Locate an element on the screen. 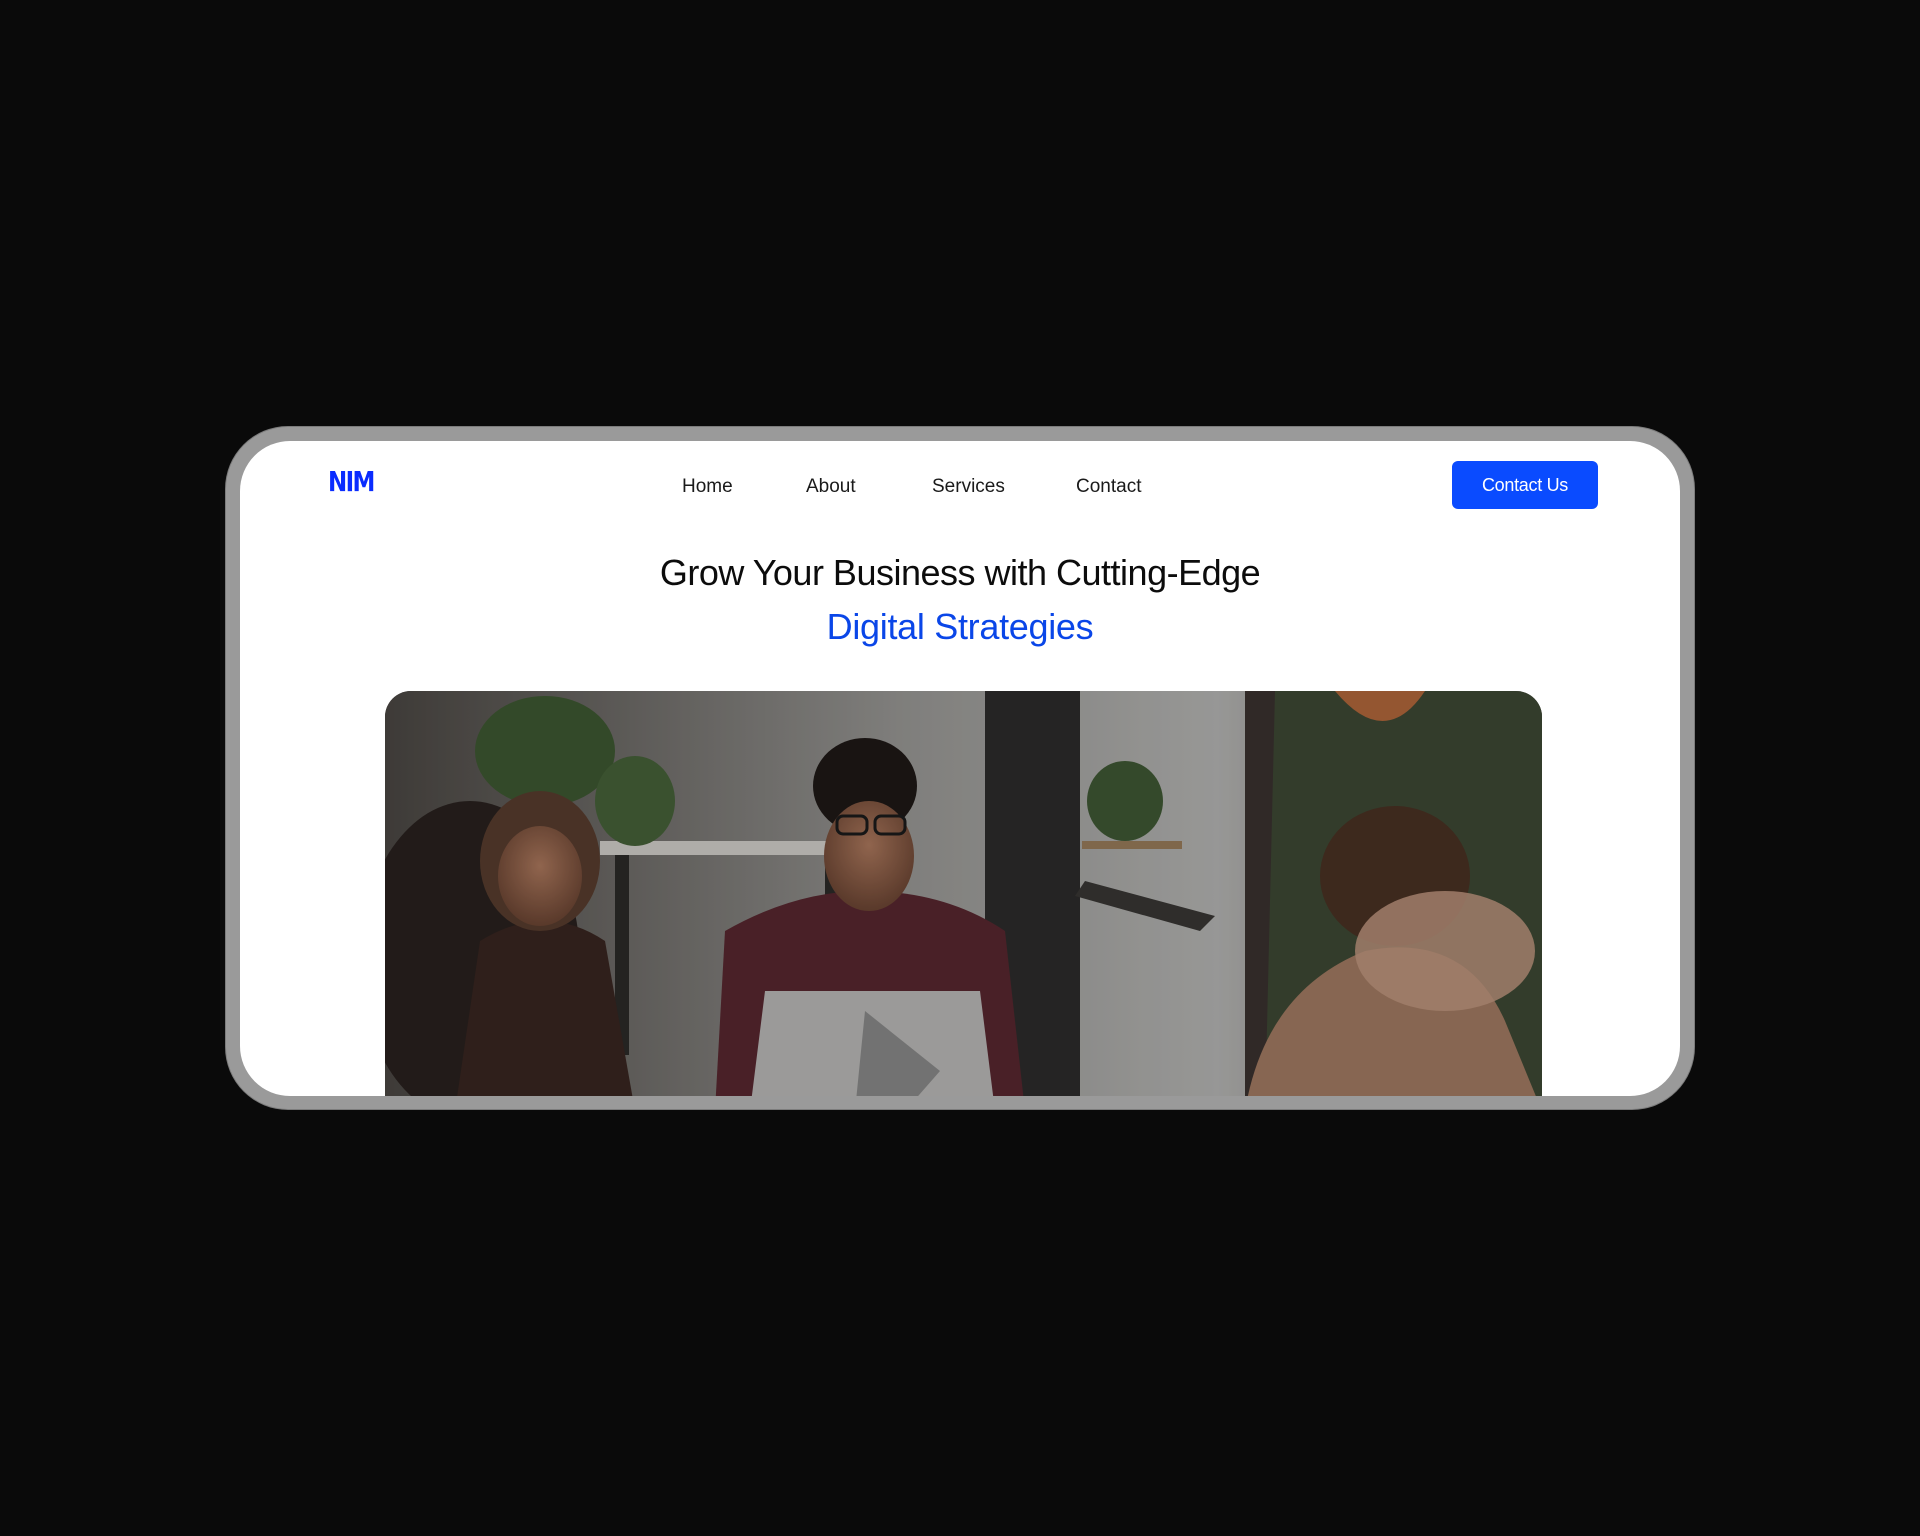 This screenshot has width=1920, height=1536. nav-link-home: Home is located at coordinates (707, 487).